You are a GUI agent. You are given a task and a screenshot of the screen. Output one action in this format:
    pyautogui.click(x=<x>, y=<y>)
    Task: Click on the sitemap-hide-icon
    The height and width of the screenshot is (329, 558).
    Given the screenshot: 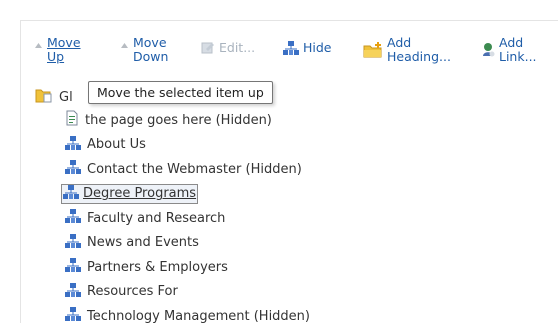 What is the action you would take?
    pyautogui.click(x=291, y=50)
    